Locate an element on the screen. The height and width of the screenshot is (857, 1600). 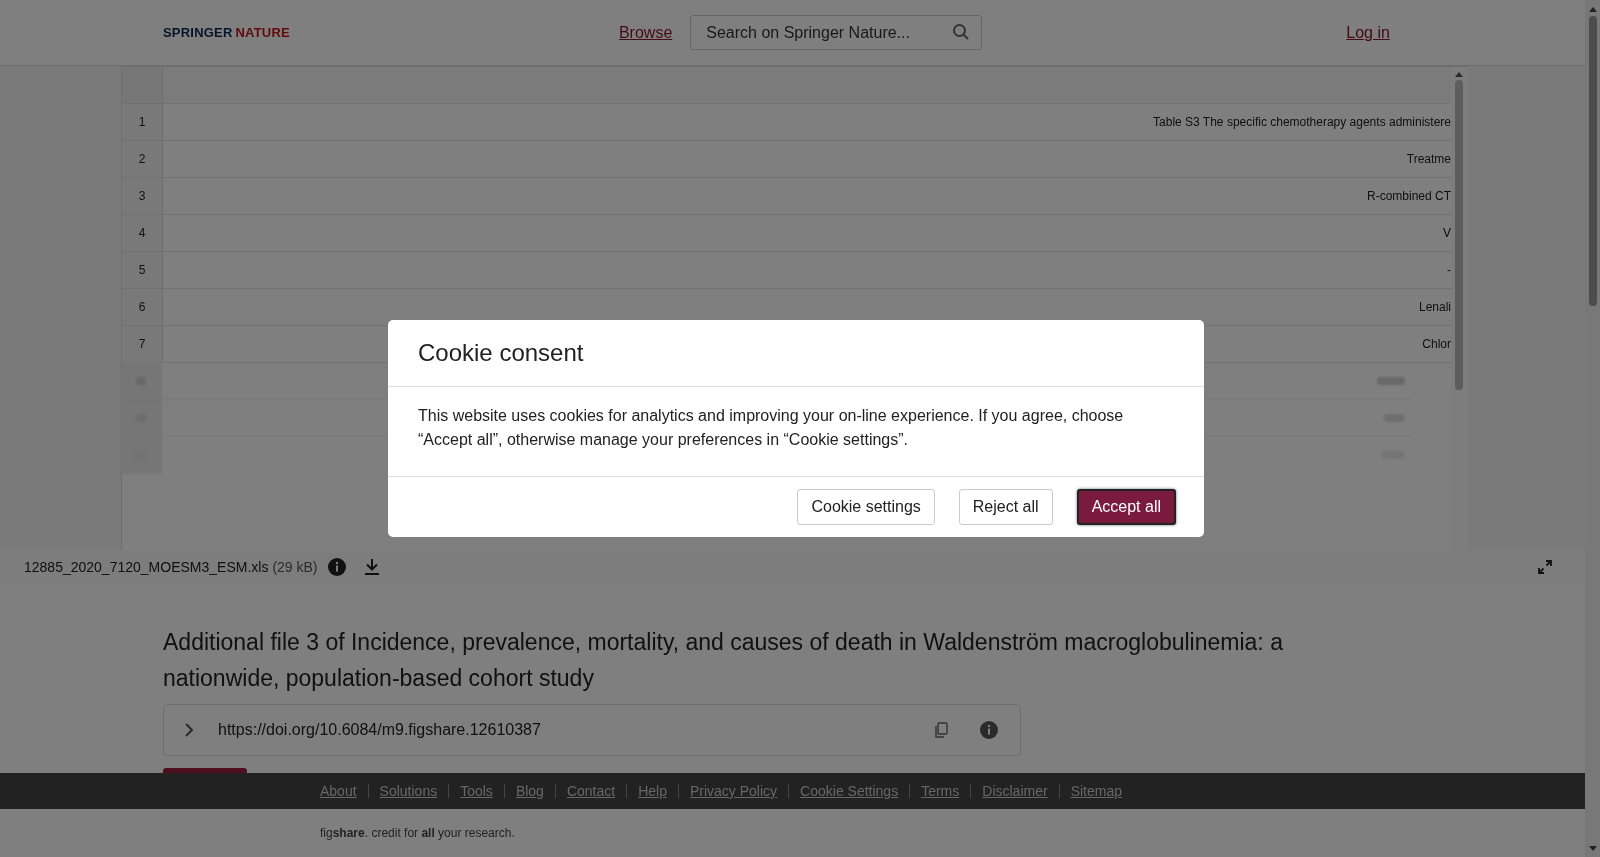
row-number: 3 is located at coordinates (142, 196).